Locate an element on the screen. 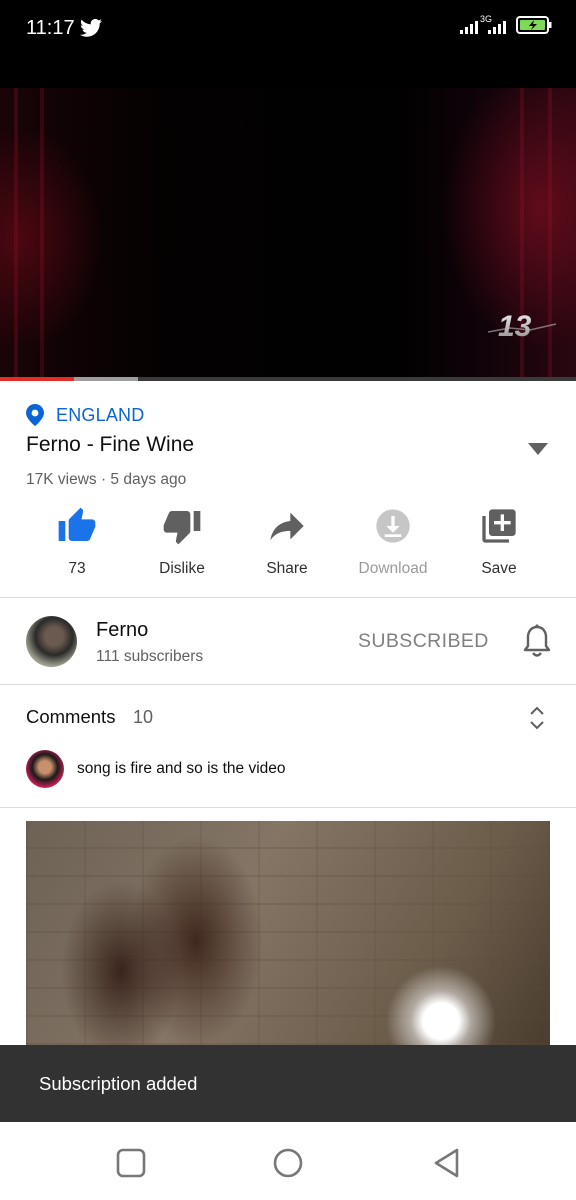  share-label: Share is located at coordinates (287, 568).